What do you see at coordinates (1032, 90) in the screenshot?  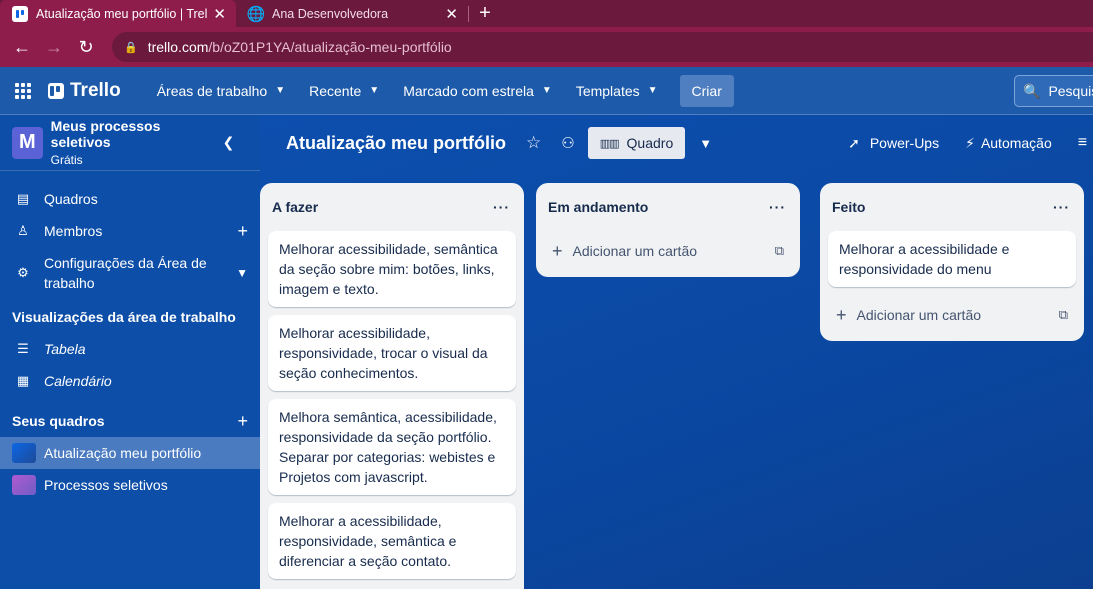 I see `search-icon: 🔍` at bounding box center [1032, 90].